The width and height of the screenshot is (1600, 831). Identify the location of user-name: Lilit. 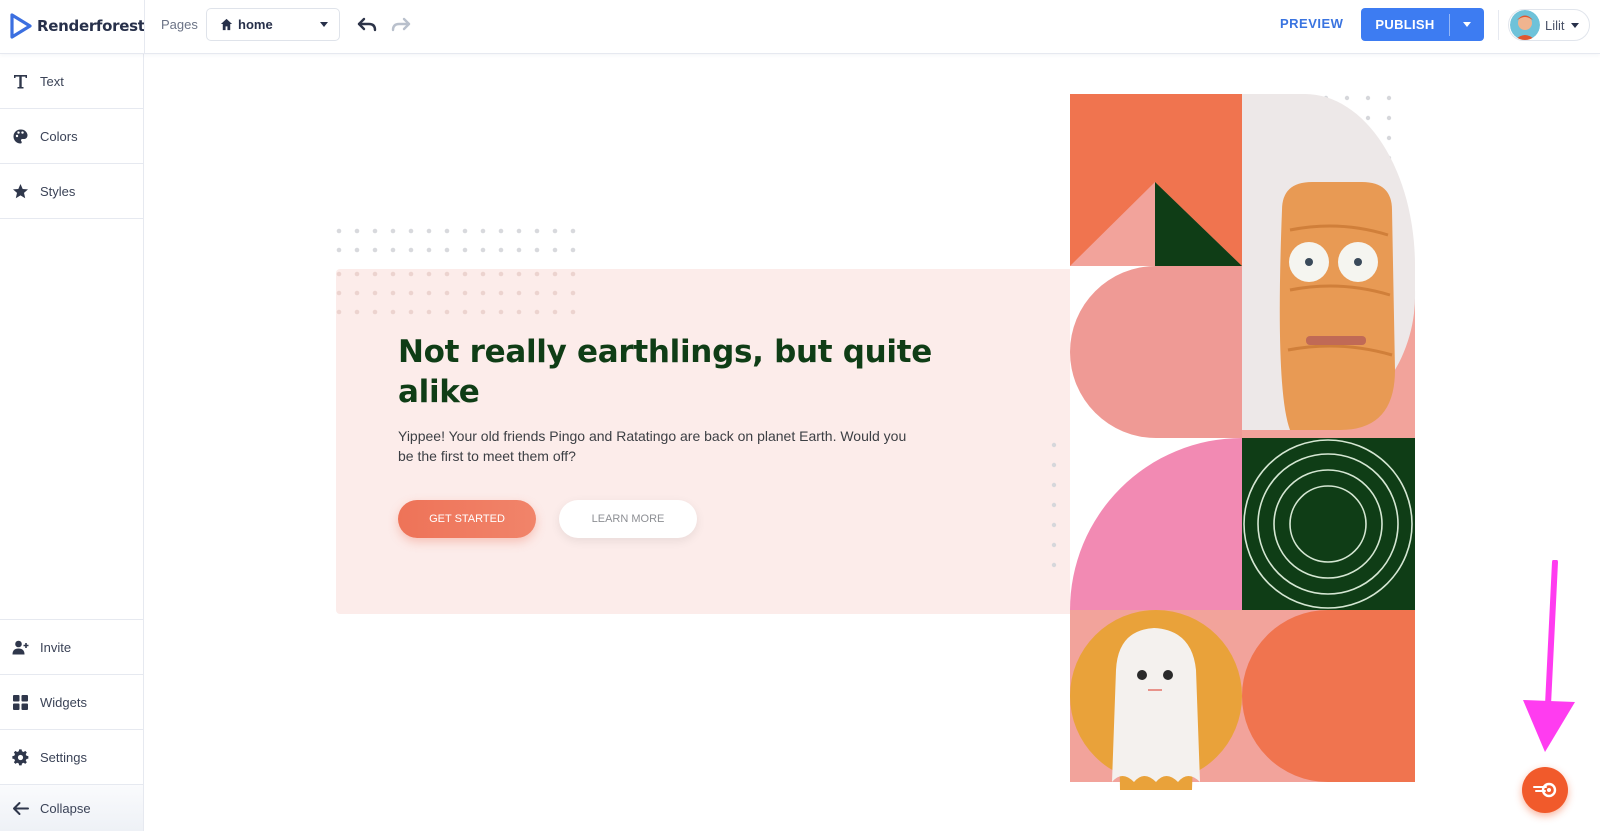
(1555, 25).